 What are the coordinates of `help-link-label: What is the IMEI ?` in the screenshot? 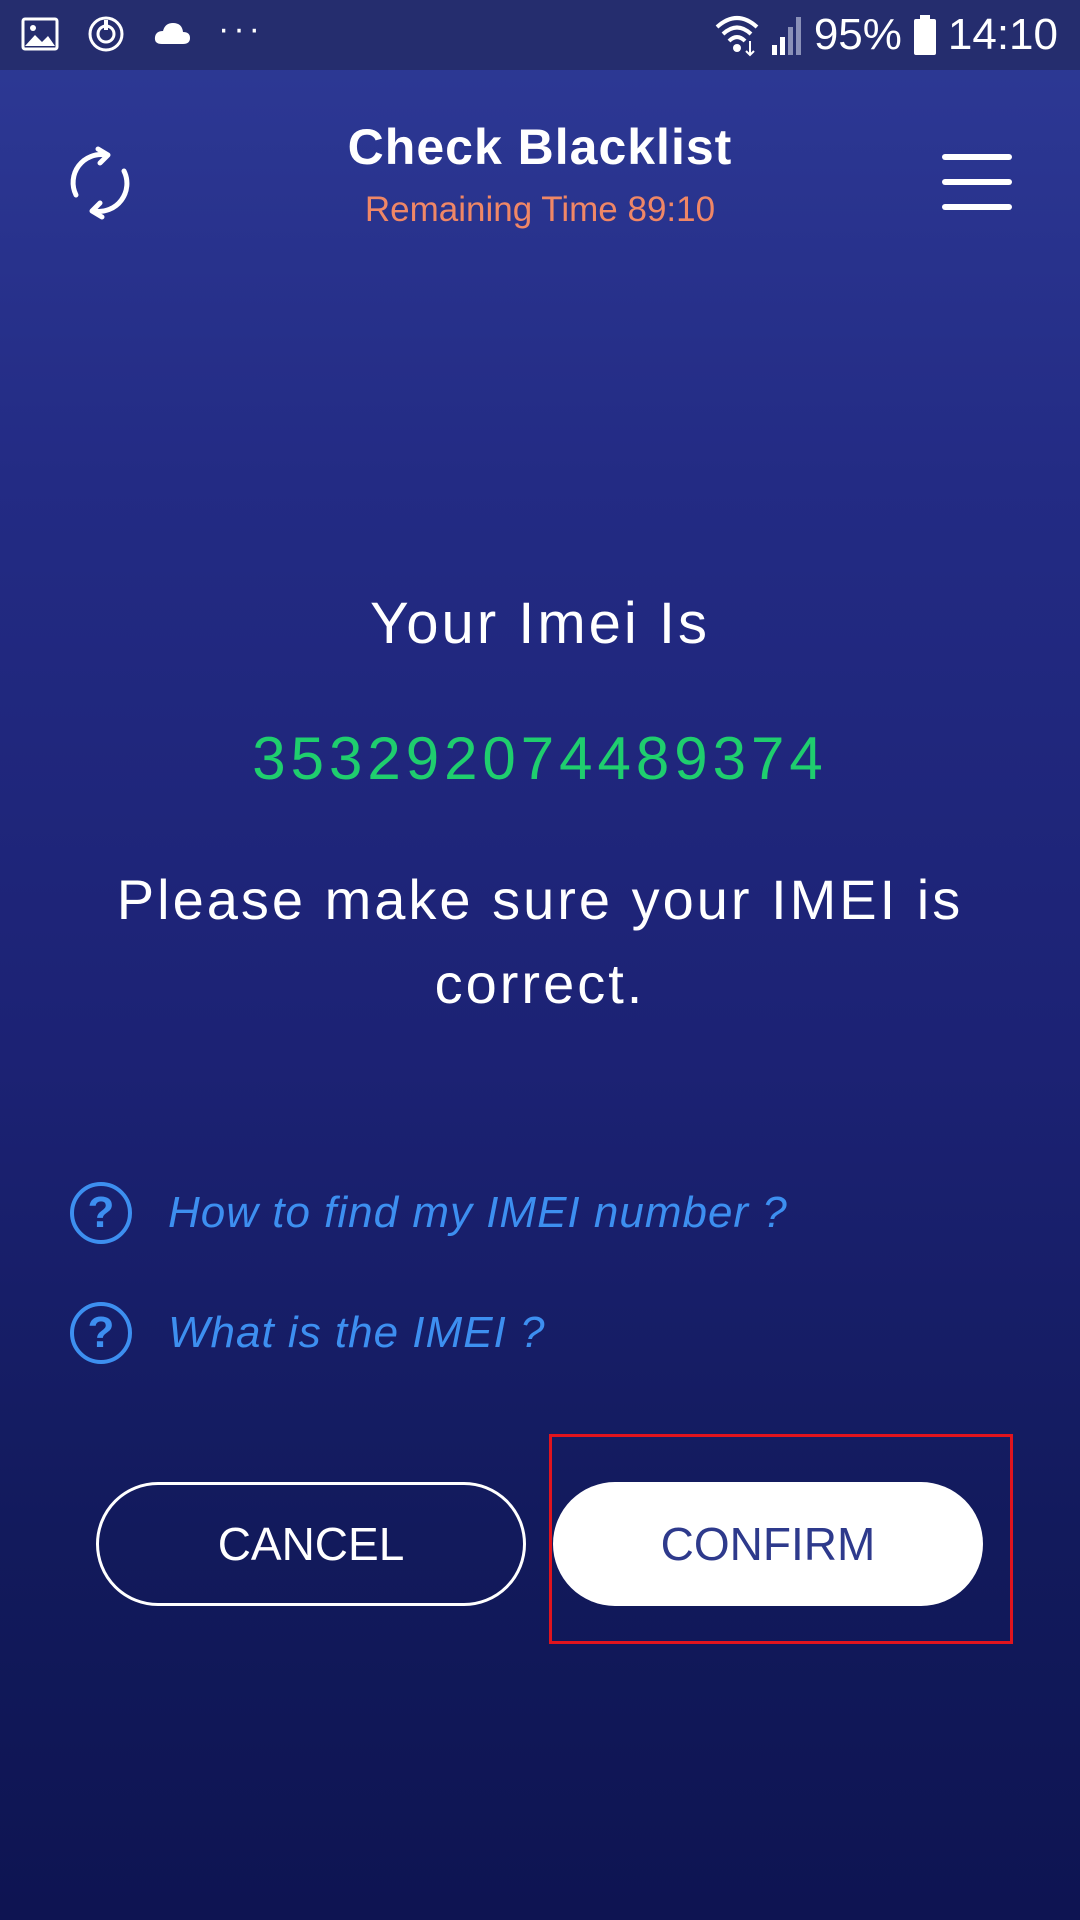 It's located at (357, 1332).